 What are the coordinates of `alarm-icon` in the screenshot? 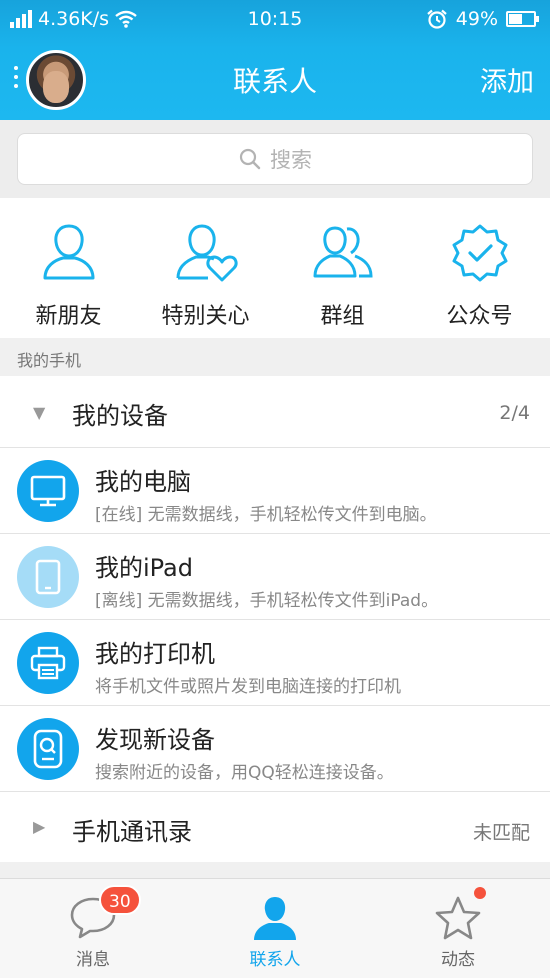 It's located at (437, 19).